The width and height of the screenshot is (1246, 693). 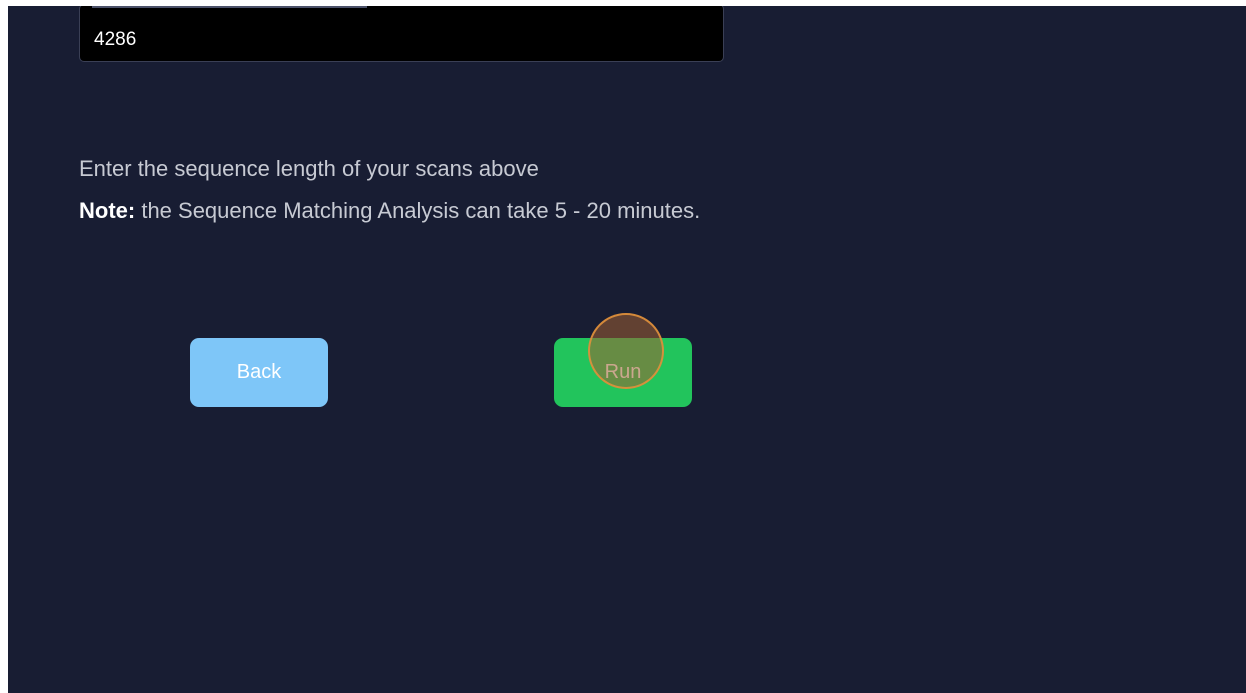 What do you see at coordinates (401, 34) in the screenshot?
I see `sequence-length-input` at bounding box center [401, 34].